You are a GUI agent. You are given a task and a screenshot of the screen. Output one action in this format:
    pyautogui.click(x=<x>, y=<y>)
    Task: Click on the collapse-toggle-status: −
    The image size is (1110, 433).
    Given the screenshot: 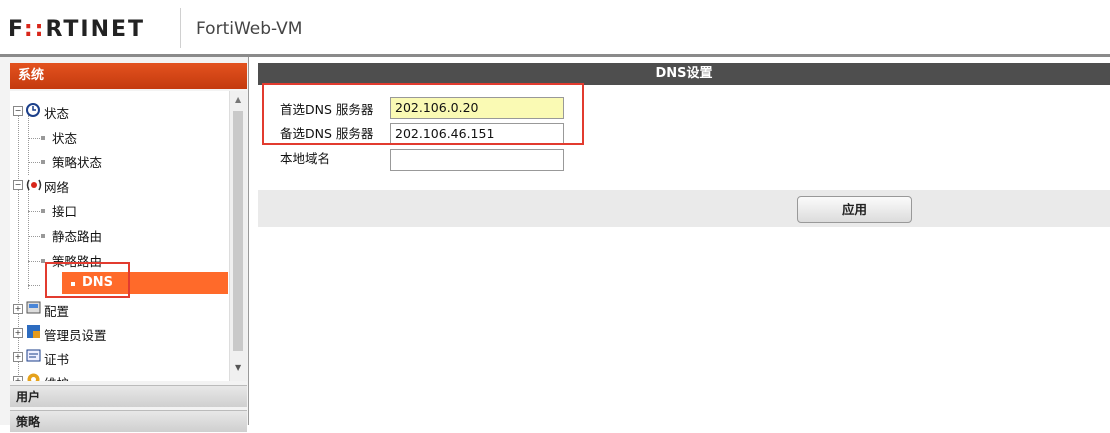 What is the action you would take?
    pyautogui.click(x=18, y=111)
    